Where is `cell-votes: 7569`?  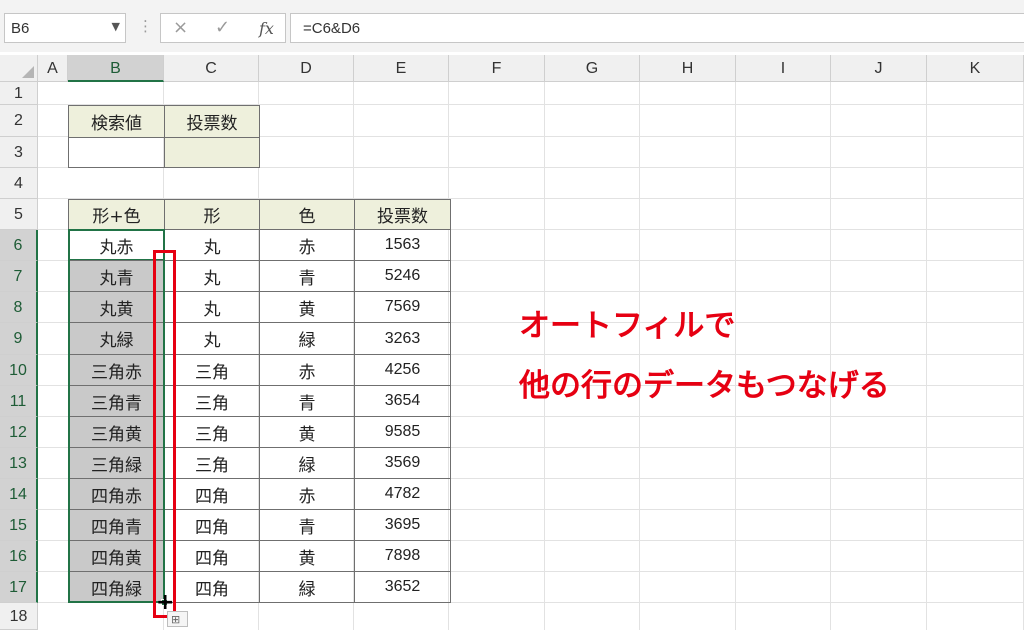
cell-votes: 7569 is located at coordinates (402, 307).